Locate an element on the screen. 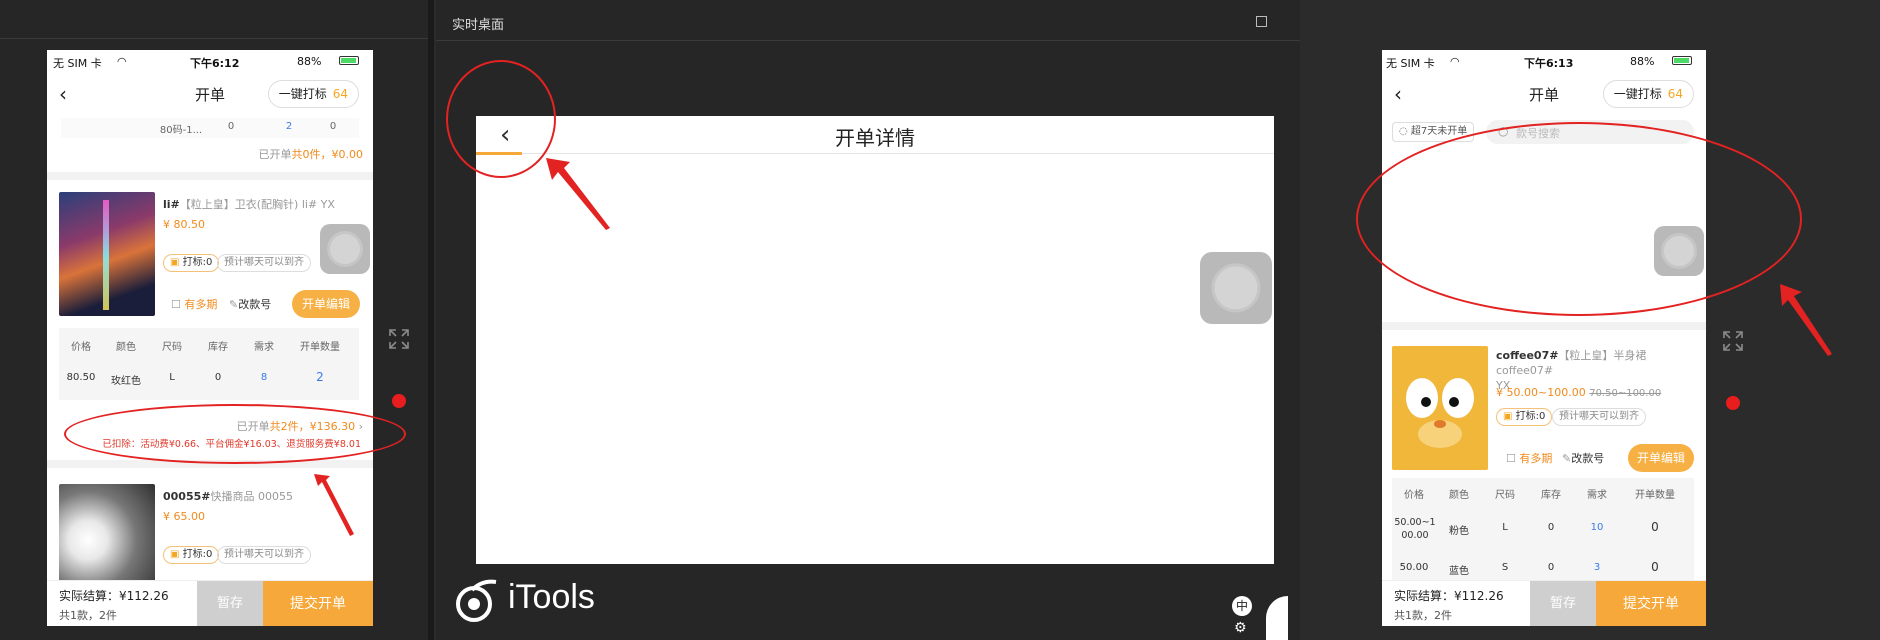 The width and height of the screenshot is (1880, 640). summary-prefix: 已开单 is located at coordinates (275, 154).